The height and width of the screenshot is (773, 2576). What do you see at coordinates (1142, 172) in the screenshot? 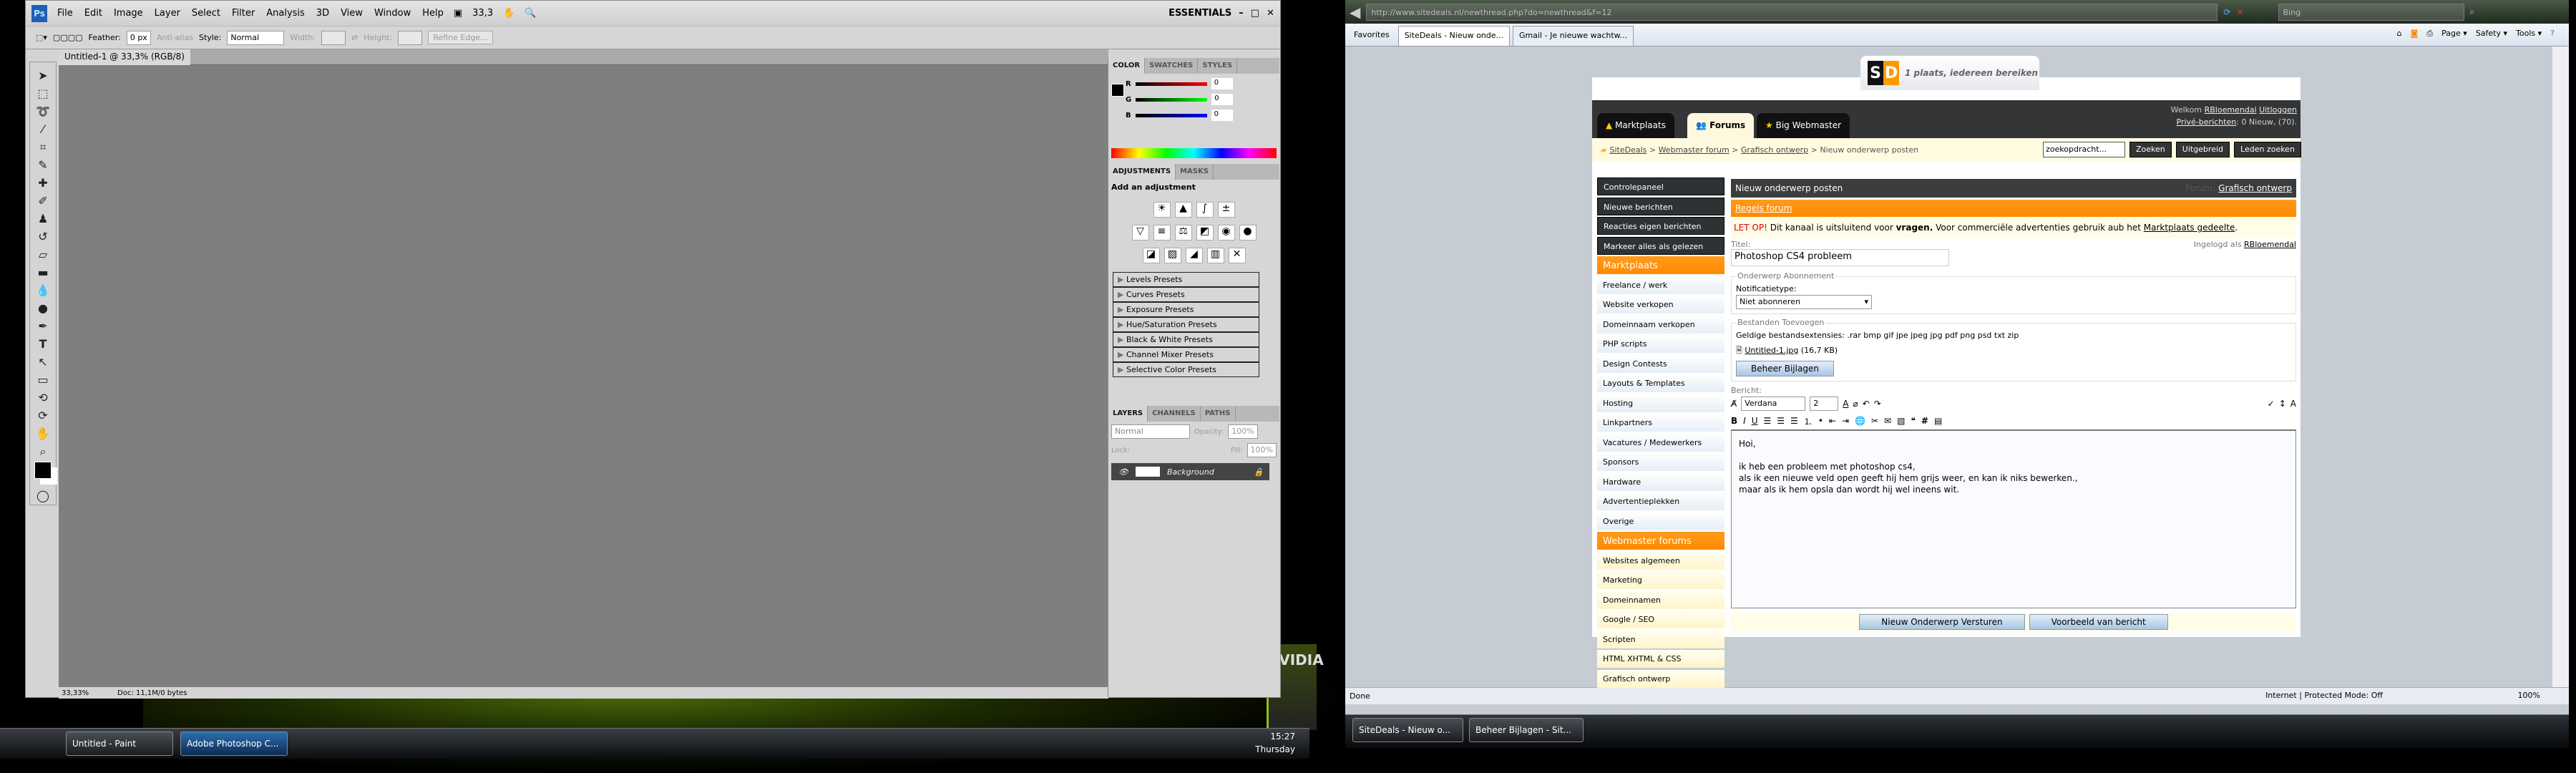
I see `tab-adjustments: ADJUSTMENTS` at bounding box center [1142, 172].